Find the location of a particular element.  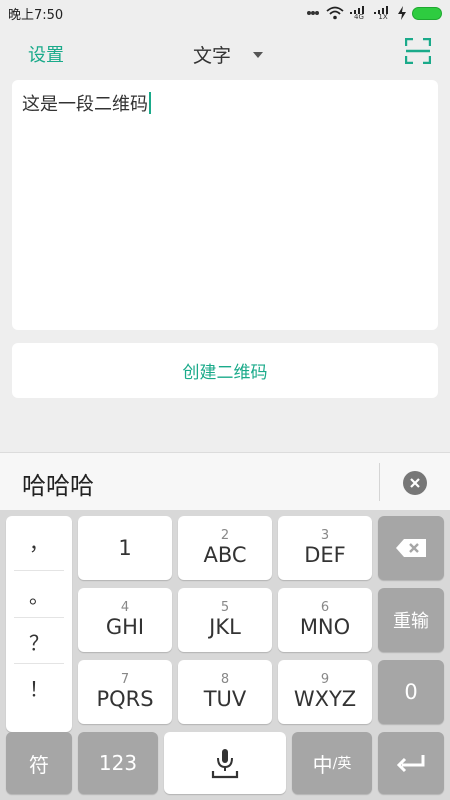

key-num: 3 is located at coordinates (325, 535).